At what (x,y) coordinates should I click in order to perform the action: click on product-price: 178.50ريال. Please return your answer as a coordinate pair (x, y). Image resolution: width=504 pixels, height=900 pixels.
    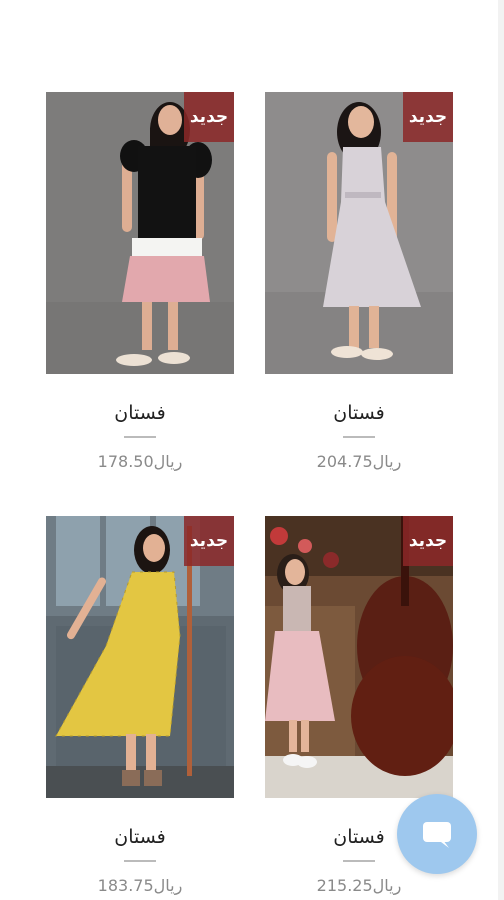
    Looking at the image, I should click on (140, 461).